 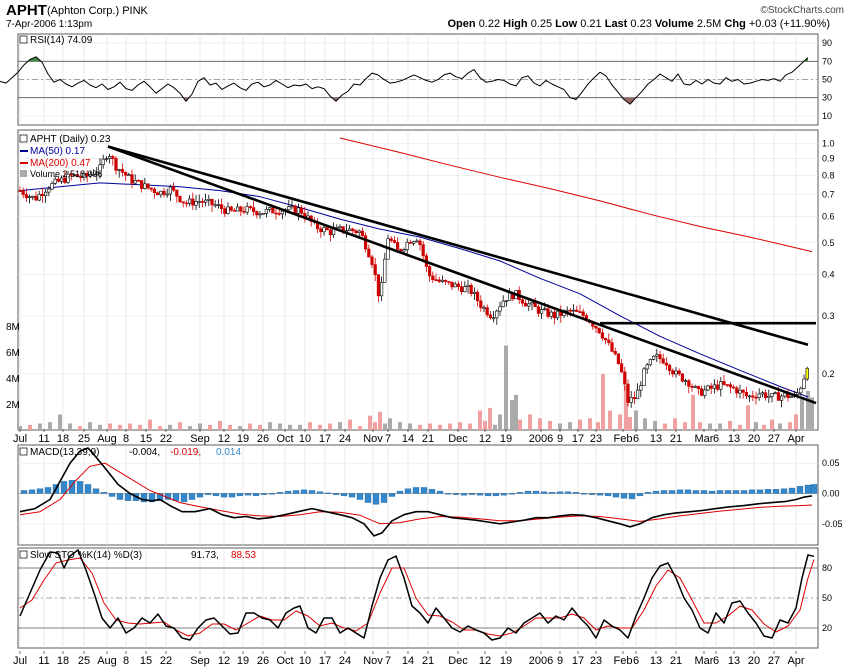 What do you see at coordinates (828, 144) in the screenshot?
I see `price-y-tick: 1.0` at bounding box center [828, 144].